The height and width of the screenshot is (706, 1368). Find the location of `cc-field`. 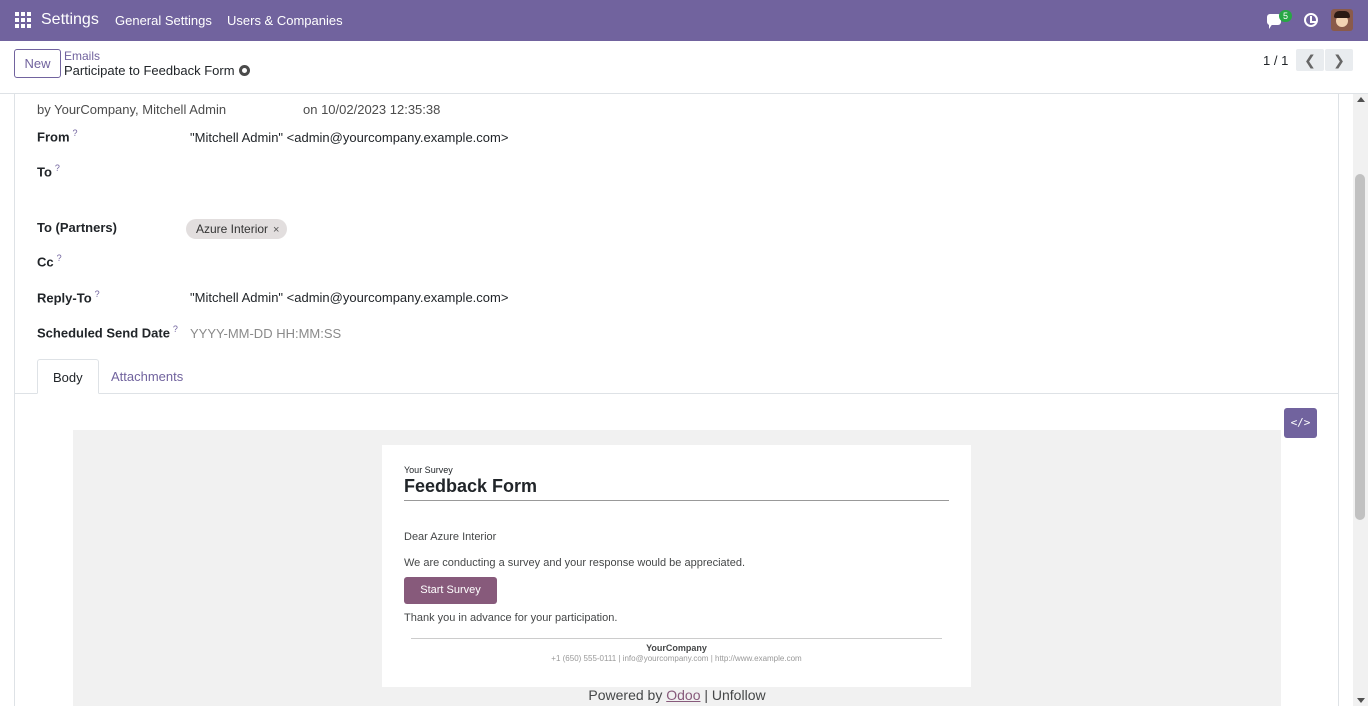

cc-field is located at coordinates (390, 262).